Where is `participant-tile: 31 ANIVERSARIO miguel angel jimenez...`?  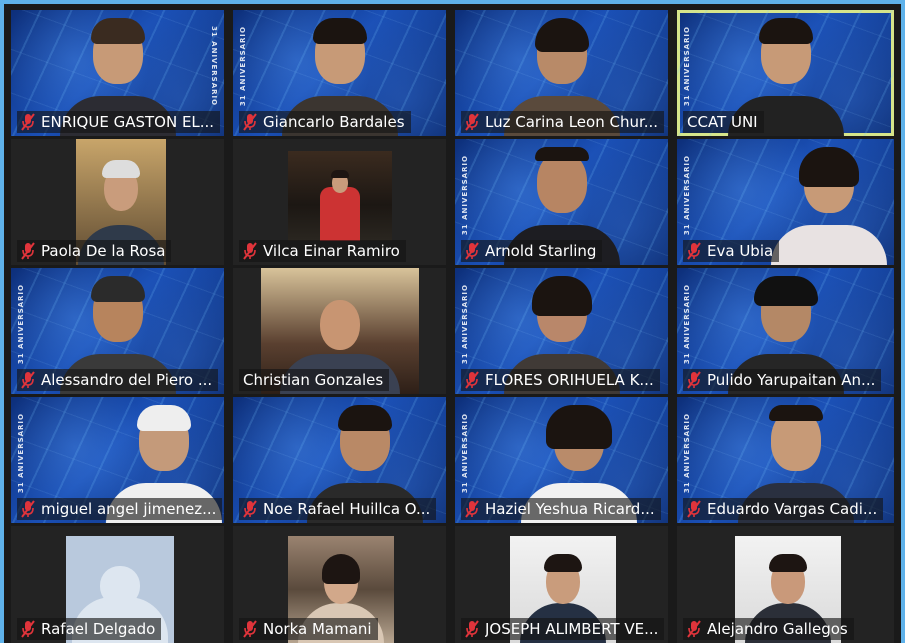
participant-tile: 31 ANIVERSARIO miguel angel jimenez... is located at coordinates (117, 460).